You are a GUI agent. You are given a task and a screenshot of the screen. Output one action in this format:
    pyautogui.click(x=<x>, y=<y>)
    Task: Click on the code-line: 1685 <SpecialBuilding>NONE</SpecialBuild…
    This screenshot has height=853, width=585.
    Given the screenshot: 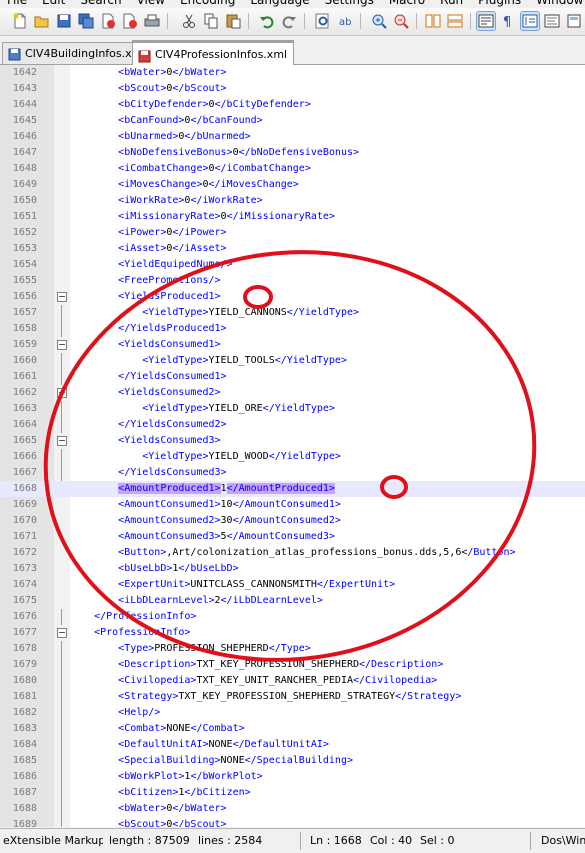 What is the action you would take?
    pyautogui.click(x=292, y=761)
    